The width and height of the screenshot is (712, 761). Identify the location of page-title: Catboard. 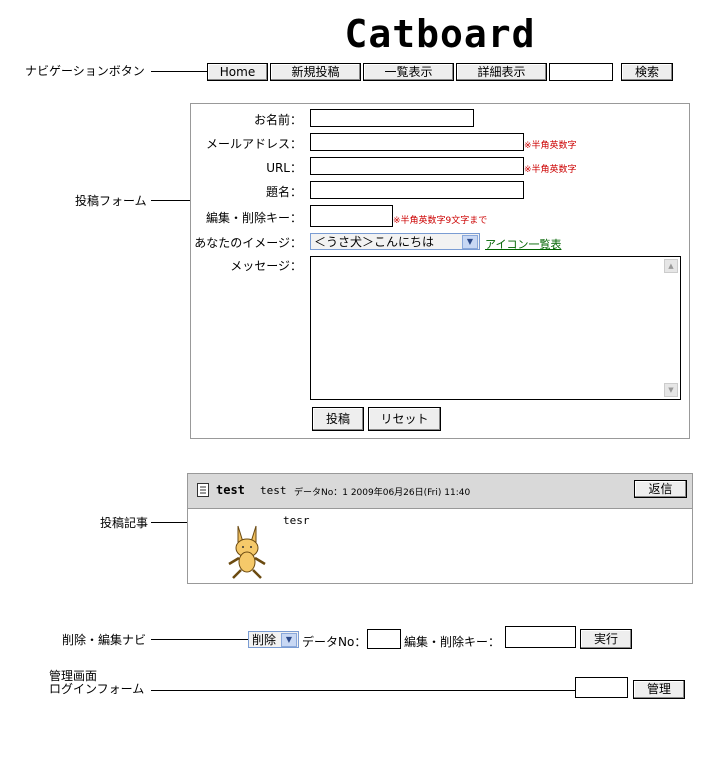
(440, 34).